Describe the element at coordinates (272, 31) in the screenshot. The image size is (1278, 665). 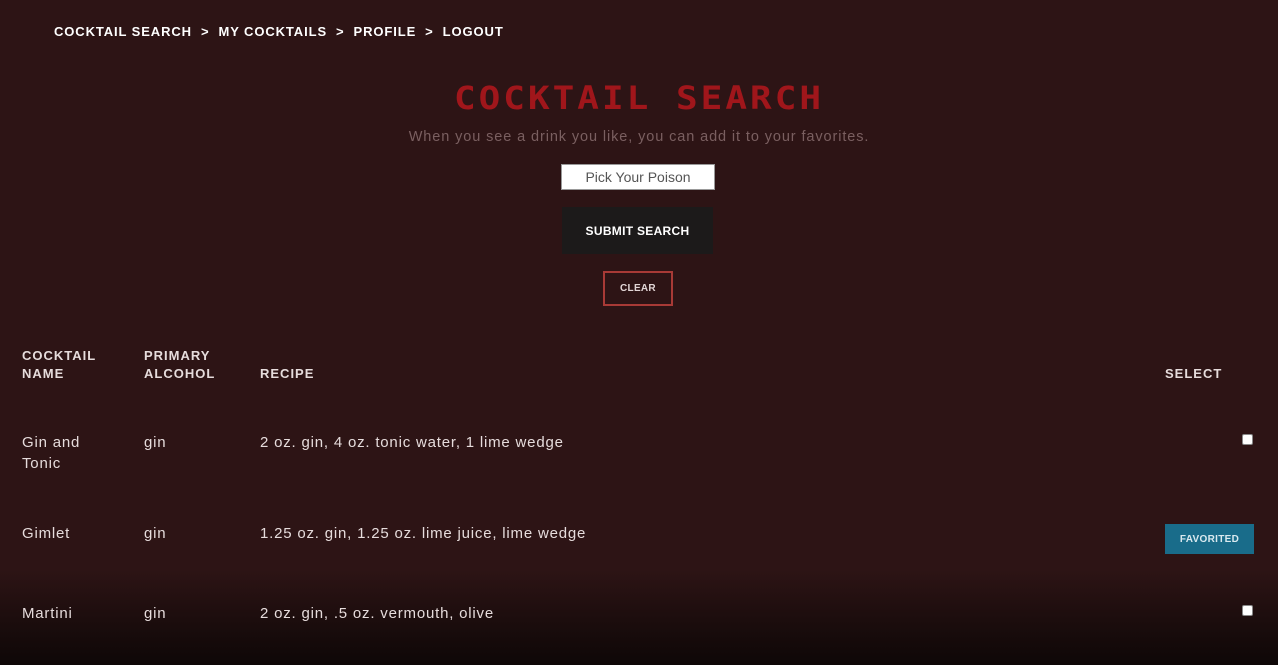
I see `nav-my-cocktails: MY COCKTAILS` at that location.